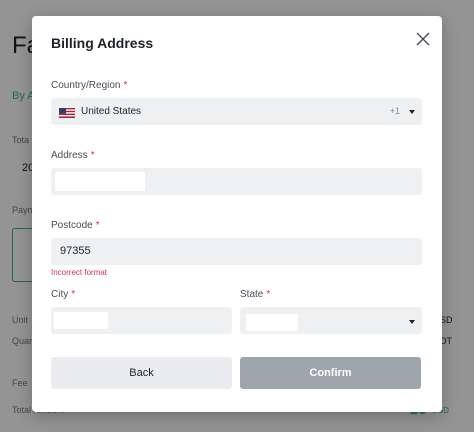 This screenshot has height=432, width=474. I want to click on city-label: City *, so click(63, 294).